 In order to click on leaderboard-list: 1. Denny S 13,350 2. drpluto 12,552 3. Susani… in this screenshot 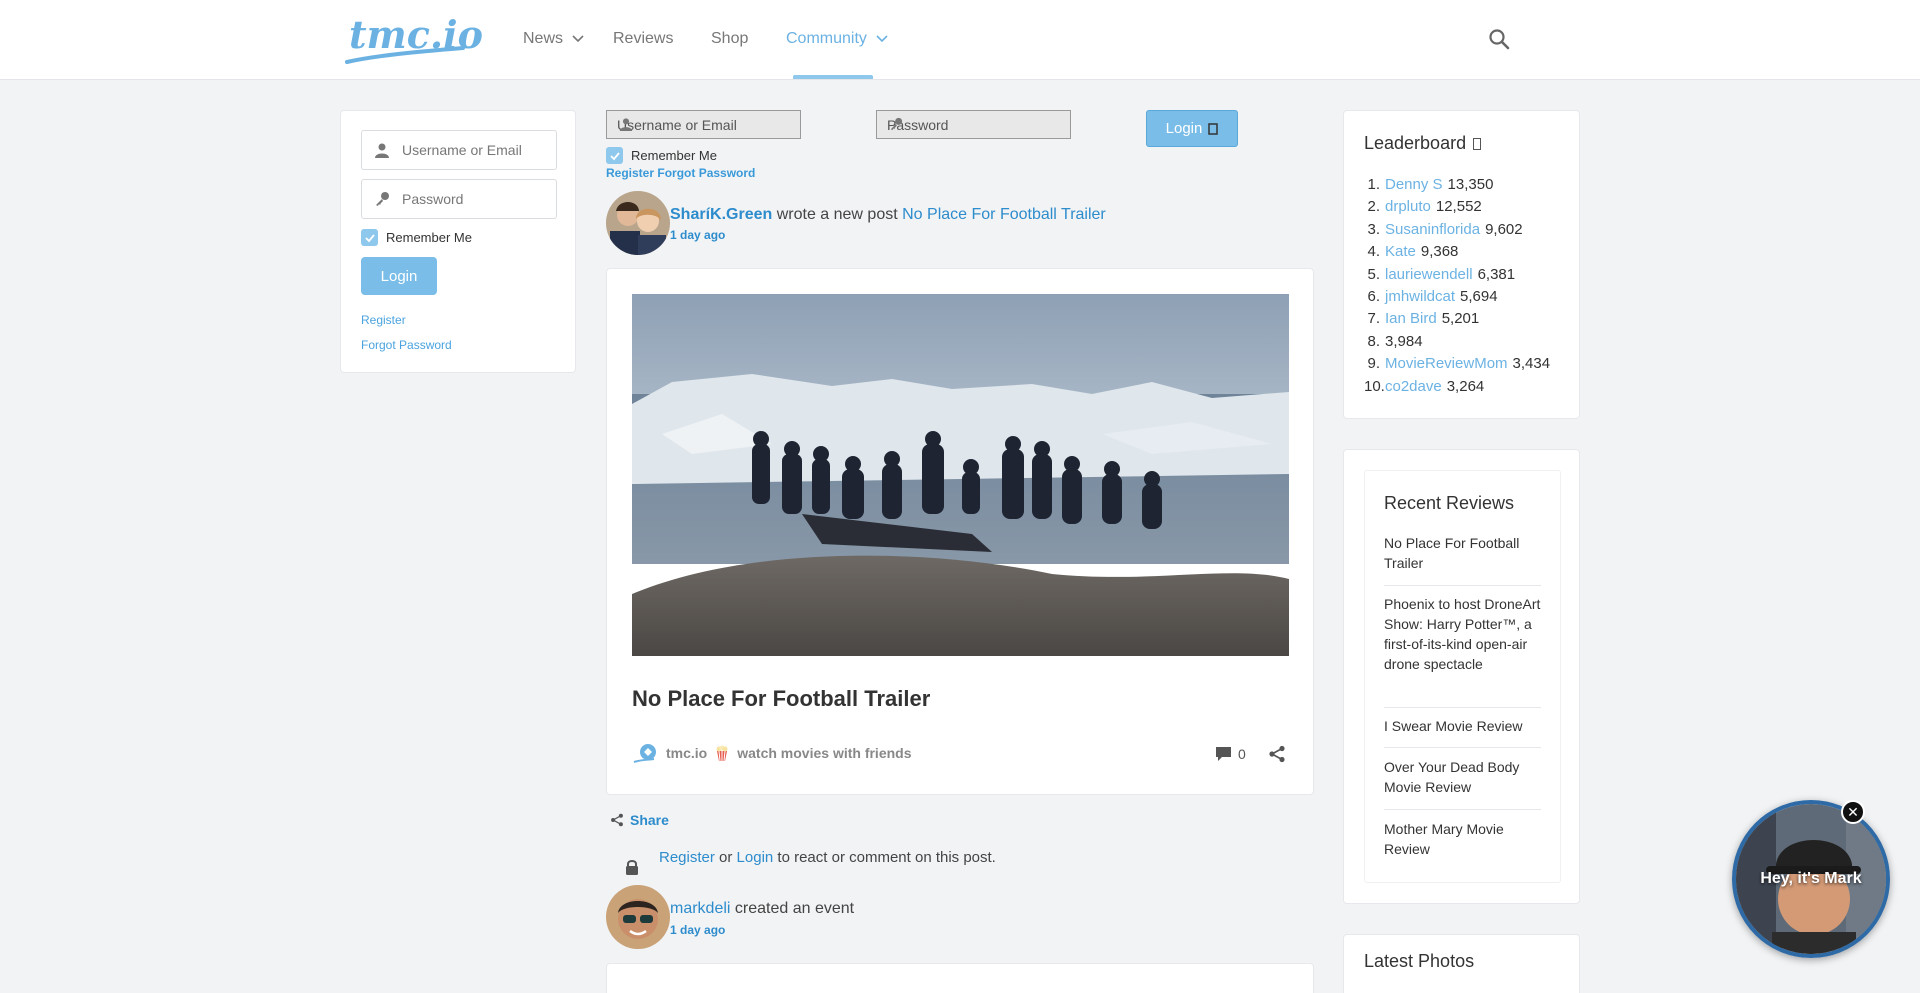, I will do `click(1457, 288)`.